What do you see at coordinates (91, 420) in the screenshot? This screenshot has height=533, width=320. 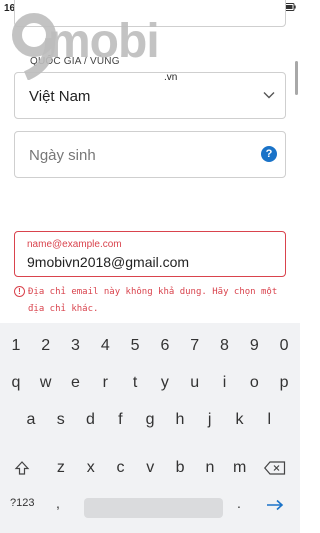 I see `letter-key: d` at bounding box center [91, 420].